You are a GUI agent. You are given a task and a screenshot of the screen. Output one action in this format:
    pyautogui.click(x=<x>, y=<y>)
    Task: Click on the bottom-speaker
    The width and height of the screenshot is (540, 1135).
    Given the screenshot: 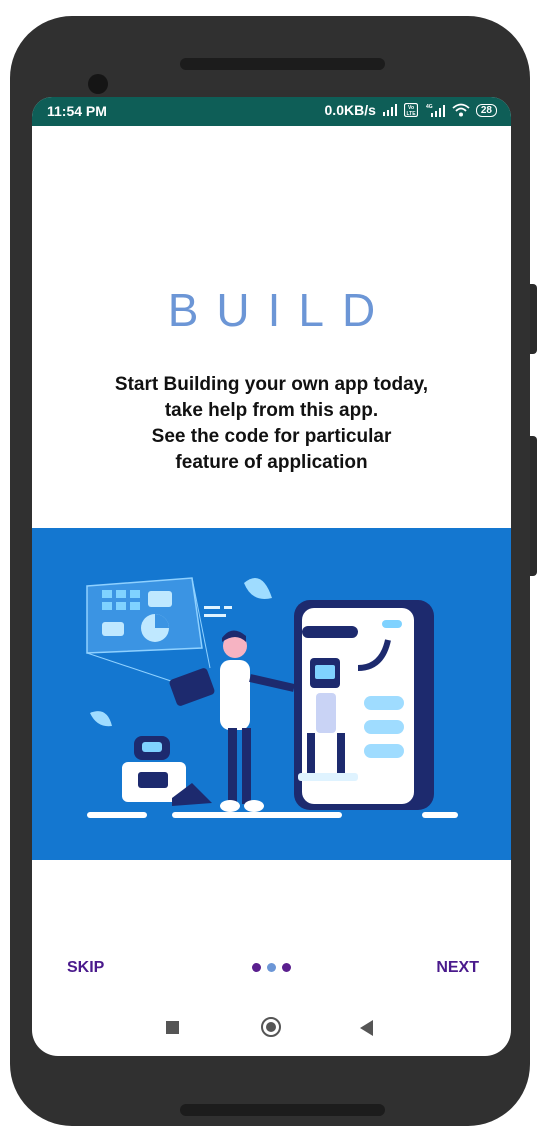 What is the action you would take?
    pyautogui.click(x=282, y=1110)
    